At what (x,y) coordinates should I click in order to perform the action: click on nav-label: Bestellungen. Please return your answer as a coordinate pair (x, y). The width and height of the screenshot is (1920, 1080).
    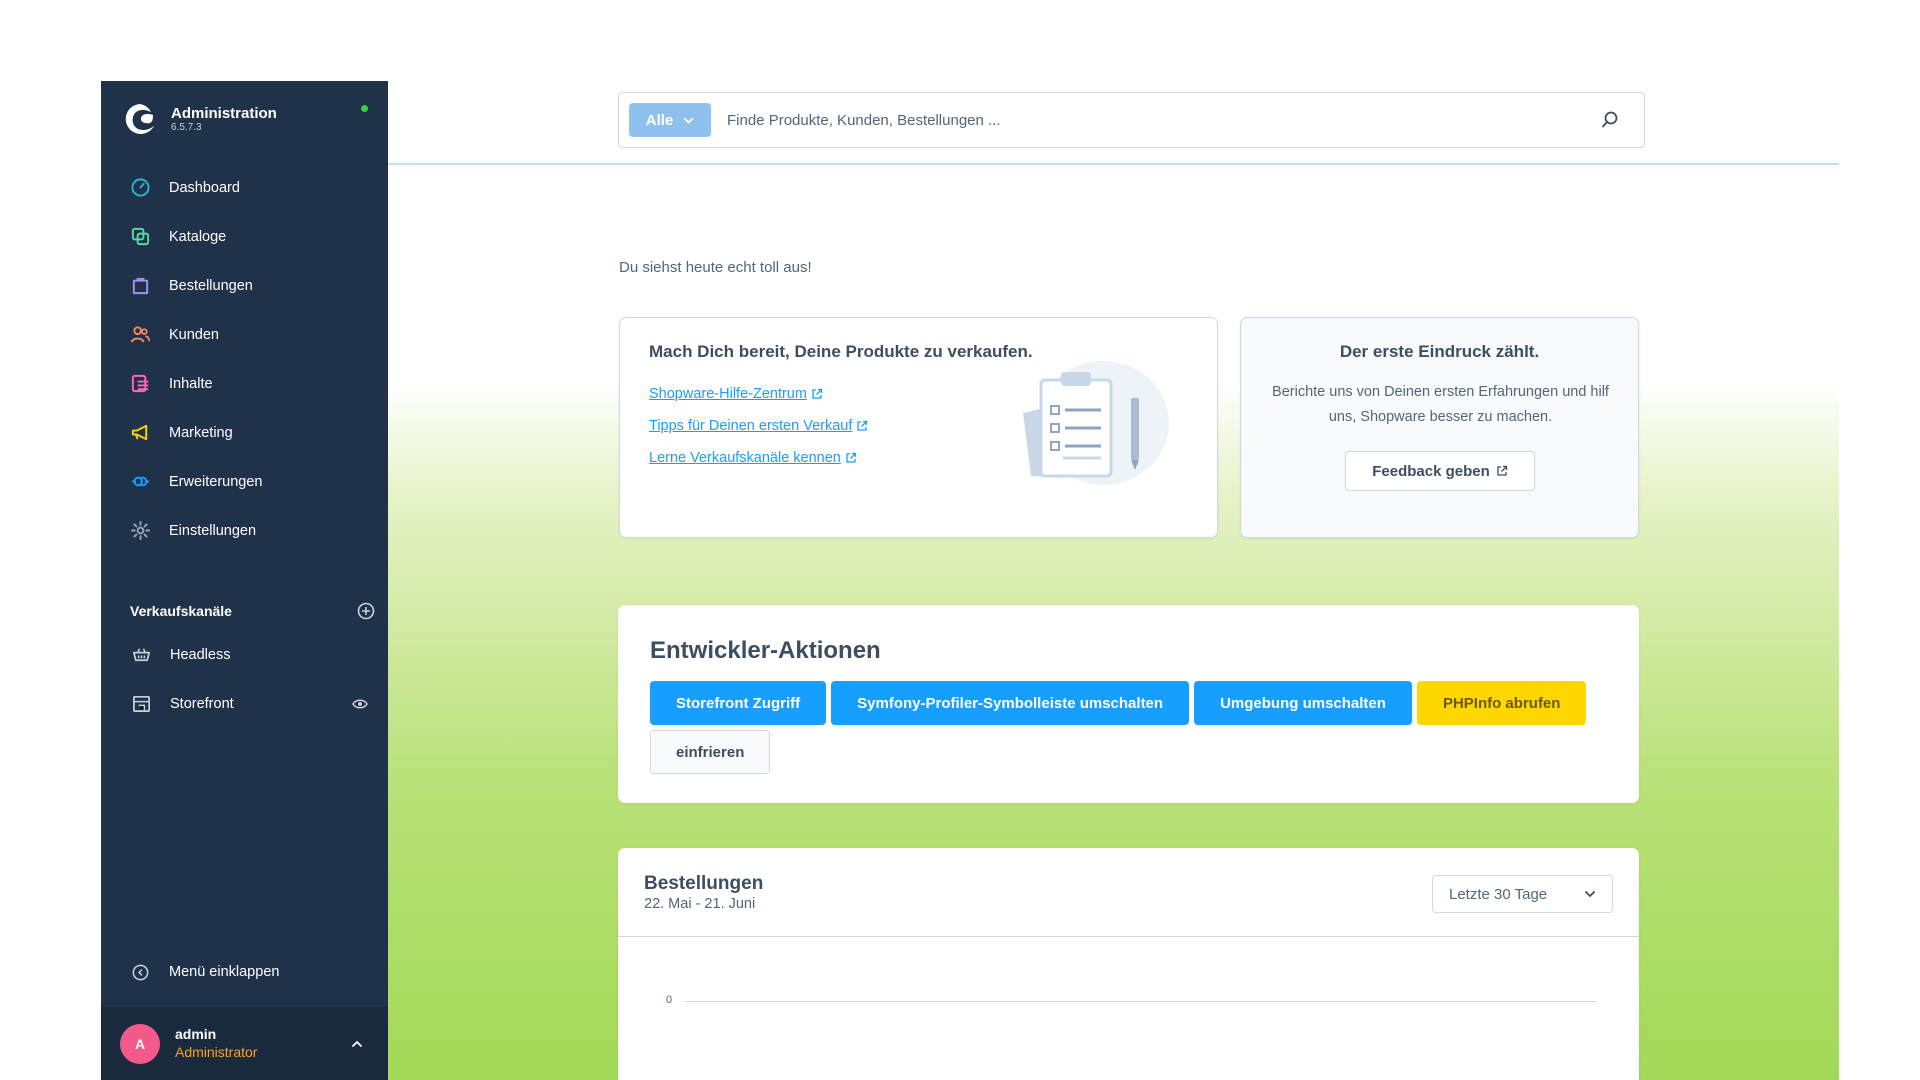
    Looking at the image, I should click on (211, 285).